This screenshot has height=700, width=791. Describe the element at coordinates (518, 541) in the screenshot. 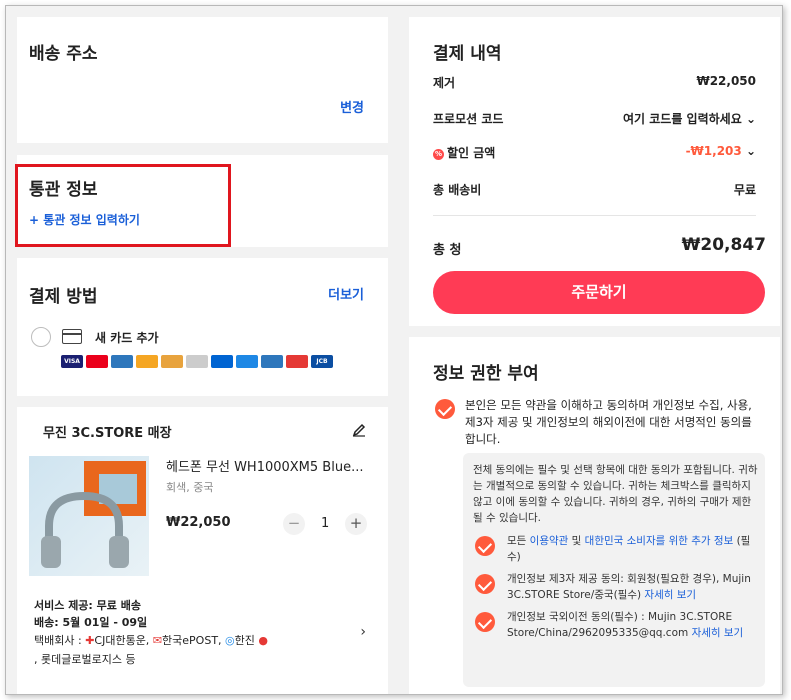

I see `terms-prefix: 모든` at that location.